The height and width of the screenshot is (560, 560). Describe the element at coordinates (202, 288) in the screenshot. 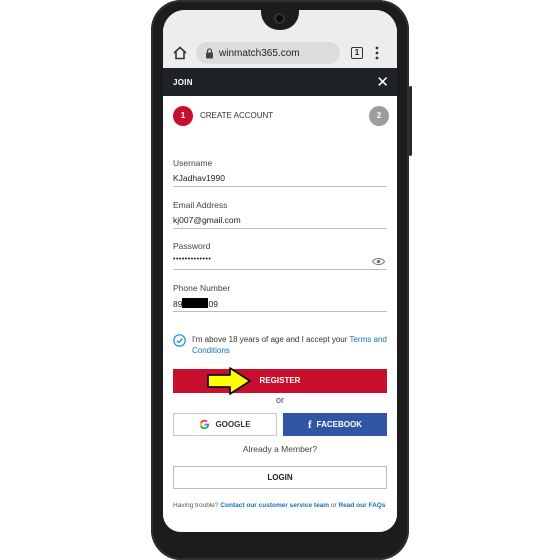

I see `phone-label: Phone Number` at that location.